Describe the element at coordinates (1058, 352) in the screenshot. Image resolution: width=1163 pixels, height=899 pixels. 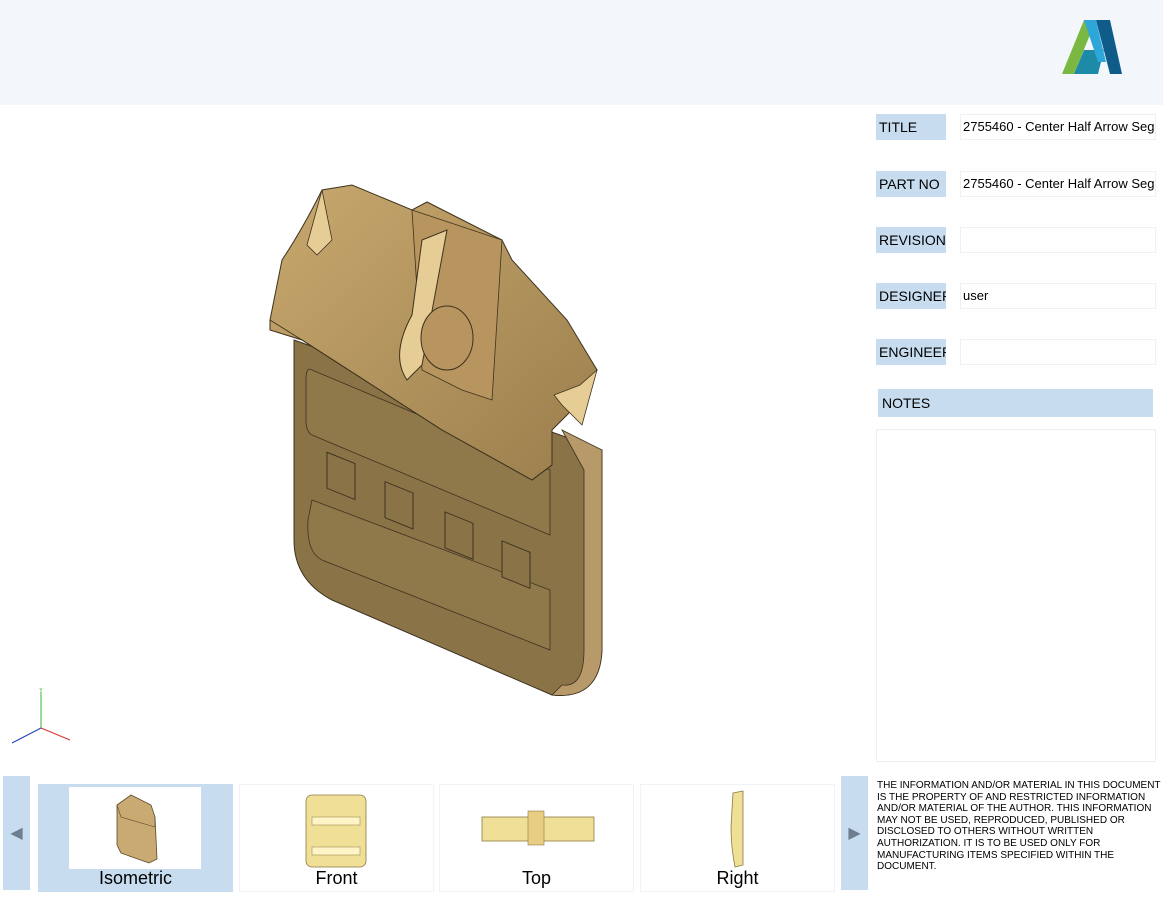
I see `engineer-field` at that location.